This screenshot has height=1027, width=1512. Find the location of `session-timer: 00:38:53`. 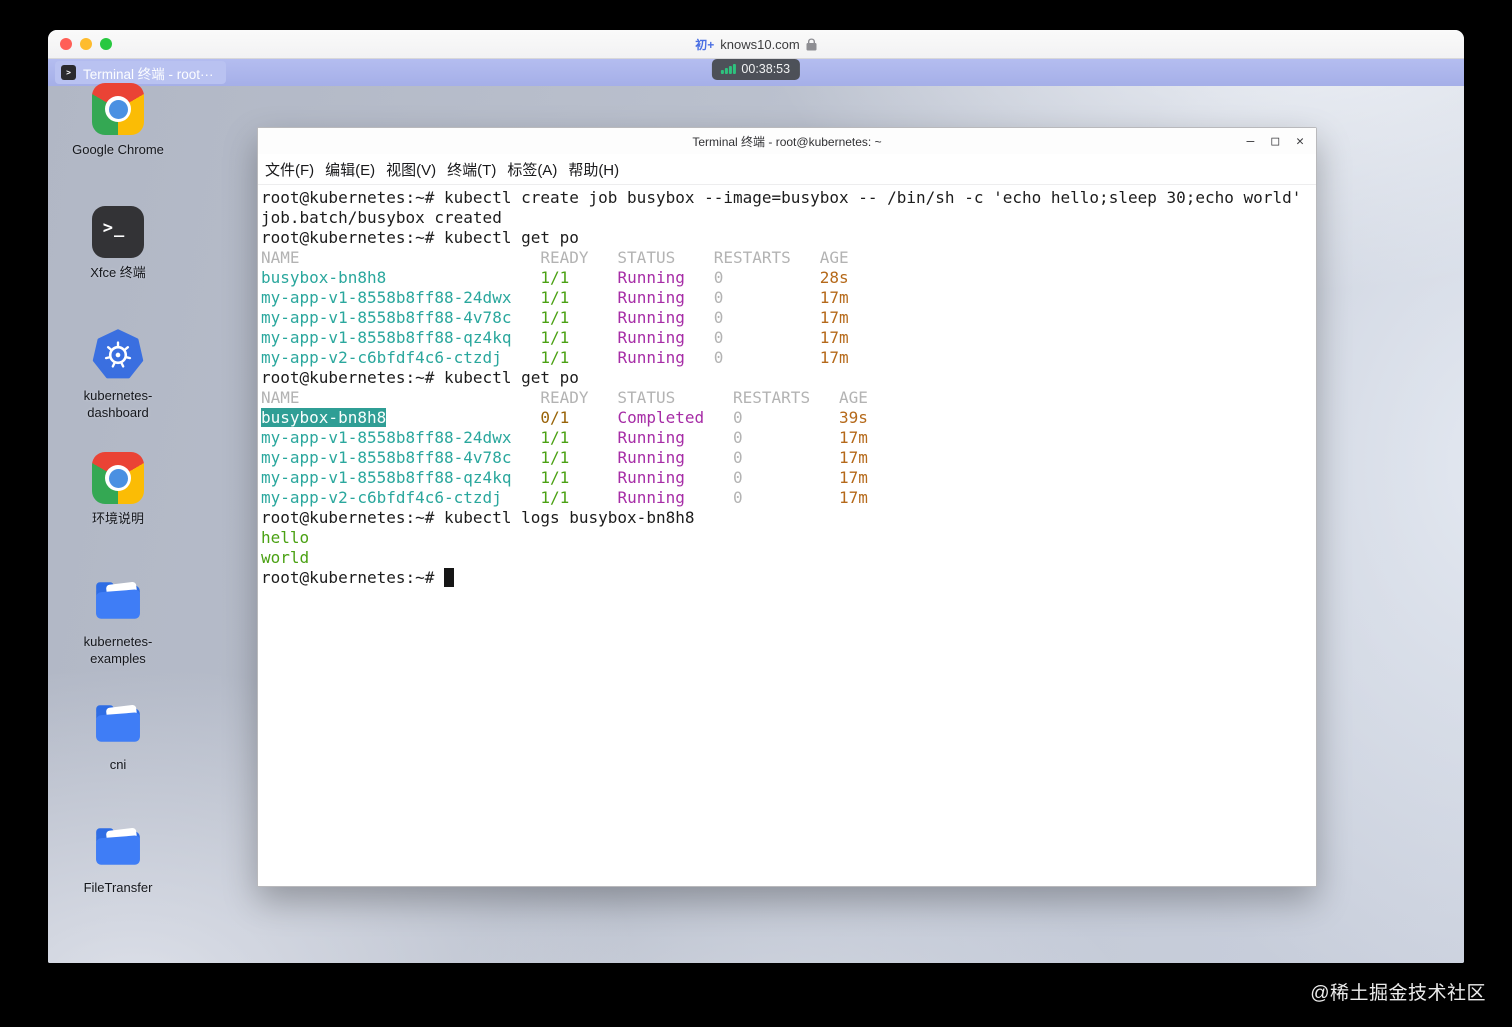

session-timer: 00:38:53 is located at coordinates (766, 69).